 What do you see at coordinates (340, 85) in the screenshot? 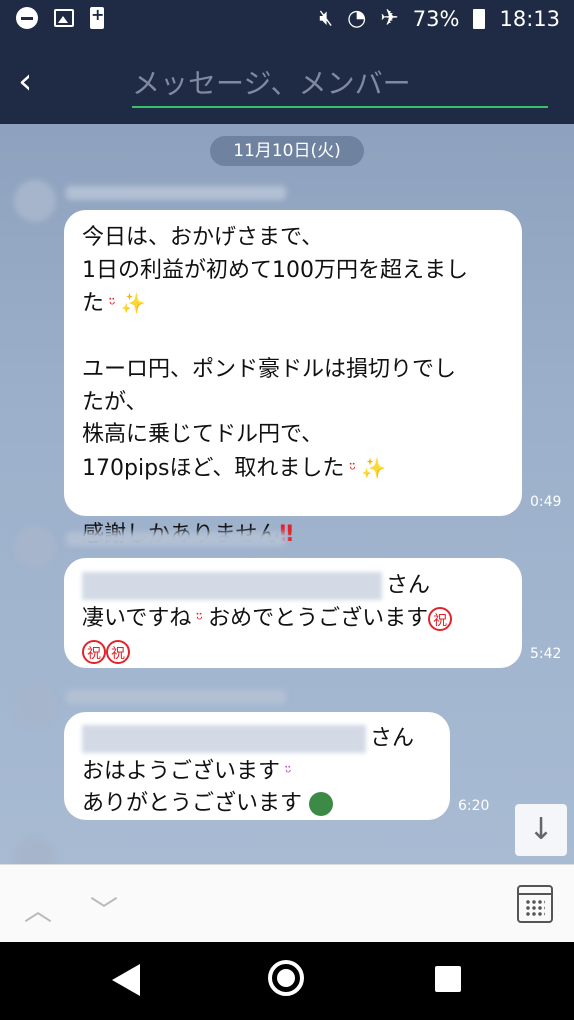
I see `search-input: メッセージ、メンバー` at bounding box center [340, 85].